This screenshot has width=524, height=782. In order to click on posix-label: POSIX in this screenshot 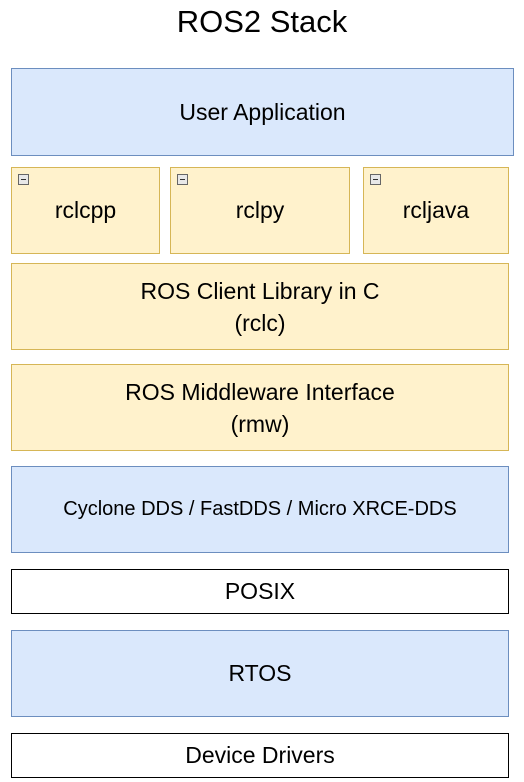, I will do `click(260, 591)`.